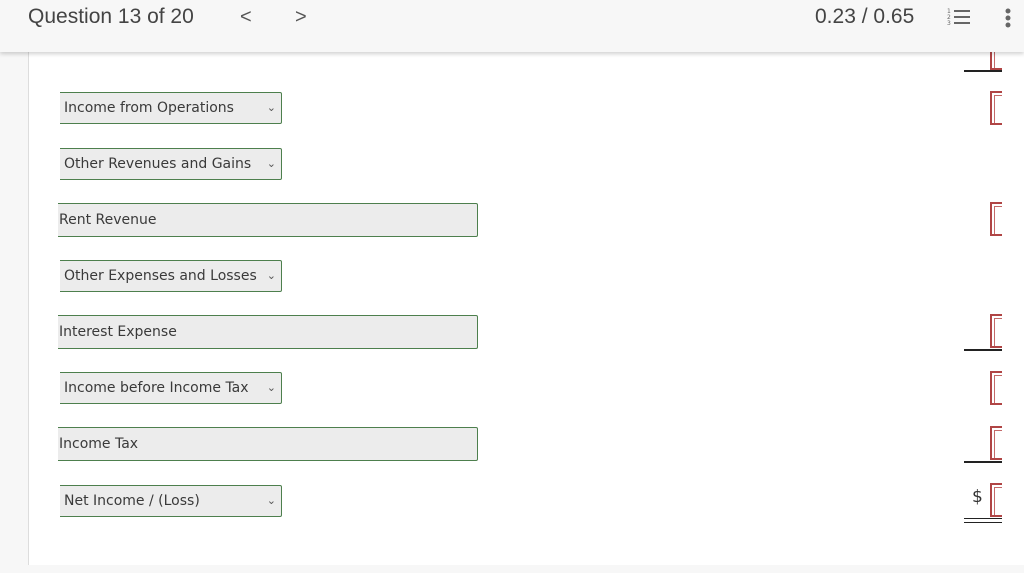 The width and height of the screenshot is (1024, 573). Describe the element at coordinates (996, 500) in the screenshot. I see `amount-input-net-income` at that location.